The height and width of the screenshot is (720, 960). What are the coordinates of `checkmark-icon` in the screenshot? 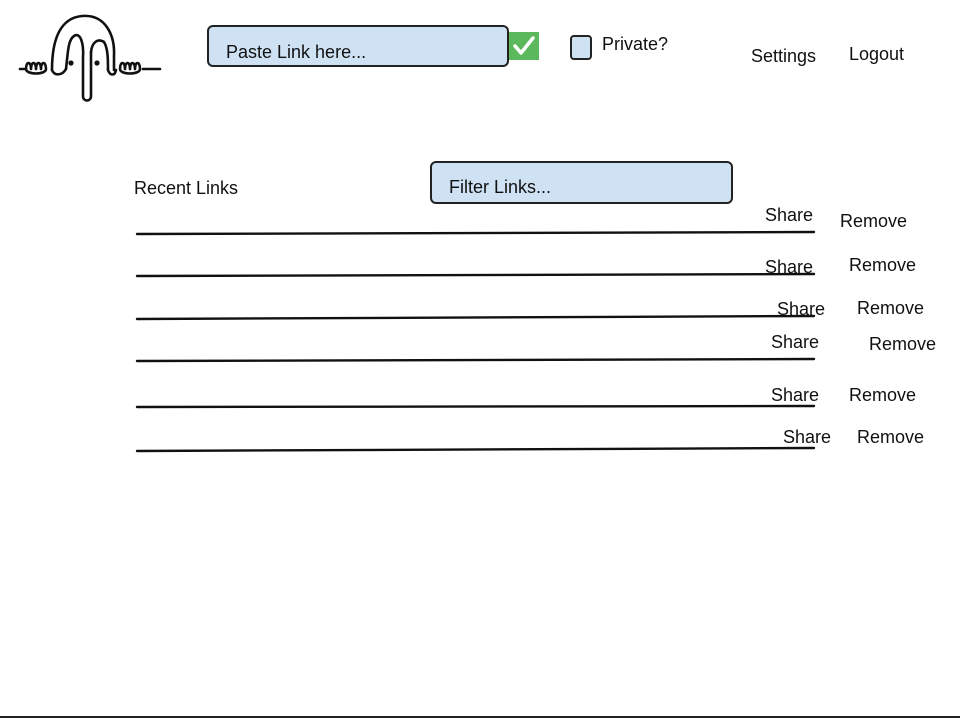 It's located at (524, 45).